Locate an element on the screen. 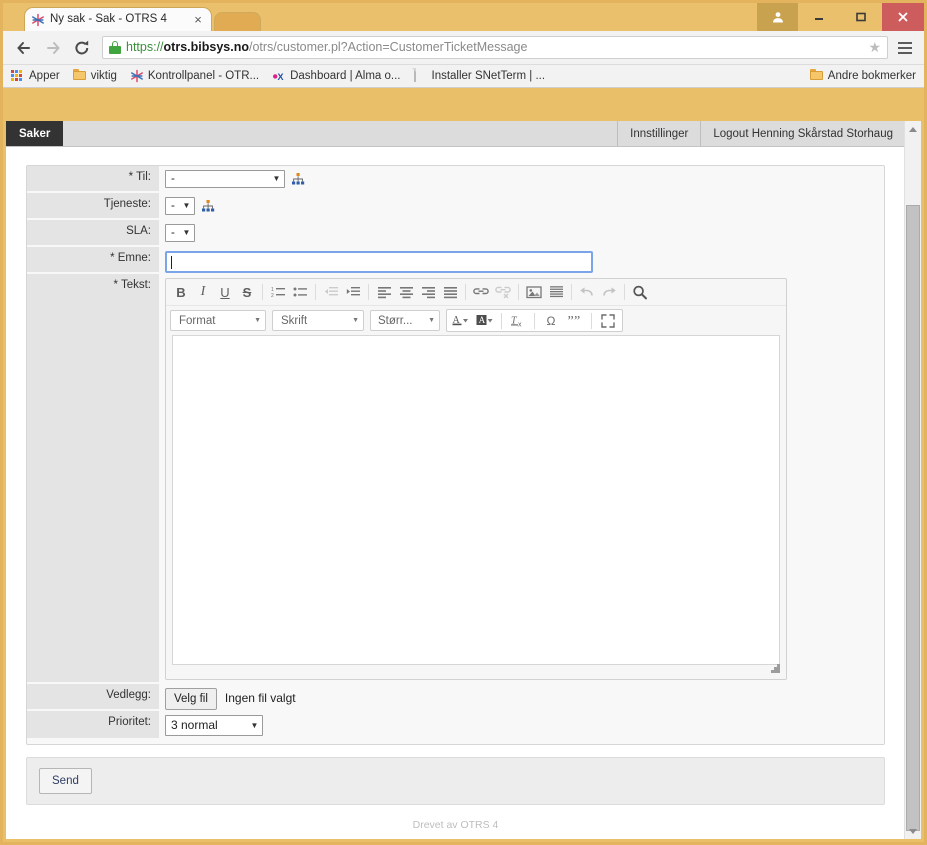  browser-tab: Ny sak - Sak - OTRS 4 × is located at coordinates (118, 19).